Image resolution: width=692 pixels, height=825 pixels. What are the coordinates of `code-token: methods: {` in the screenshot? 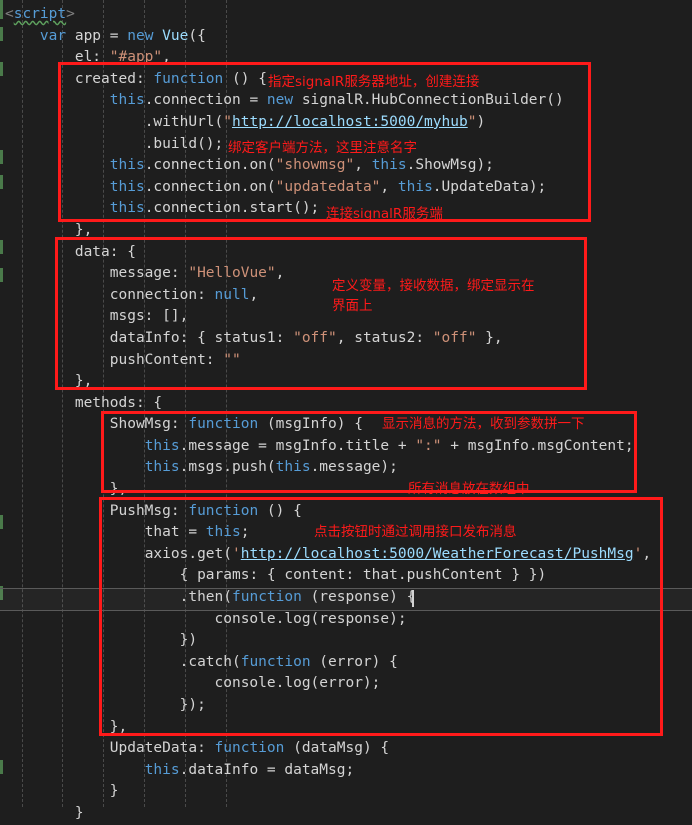 It's located at (118, 402).